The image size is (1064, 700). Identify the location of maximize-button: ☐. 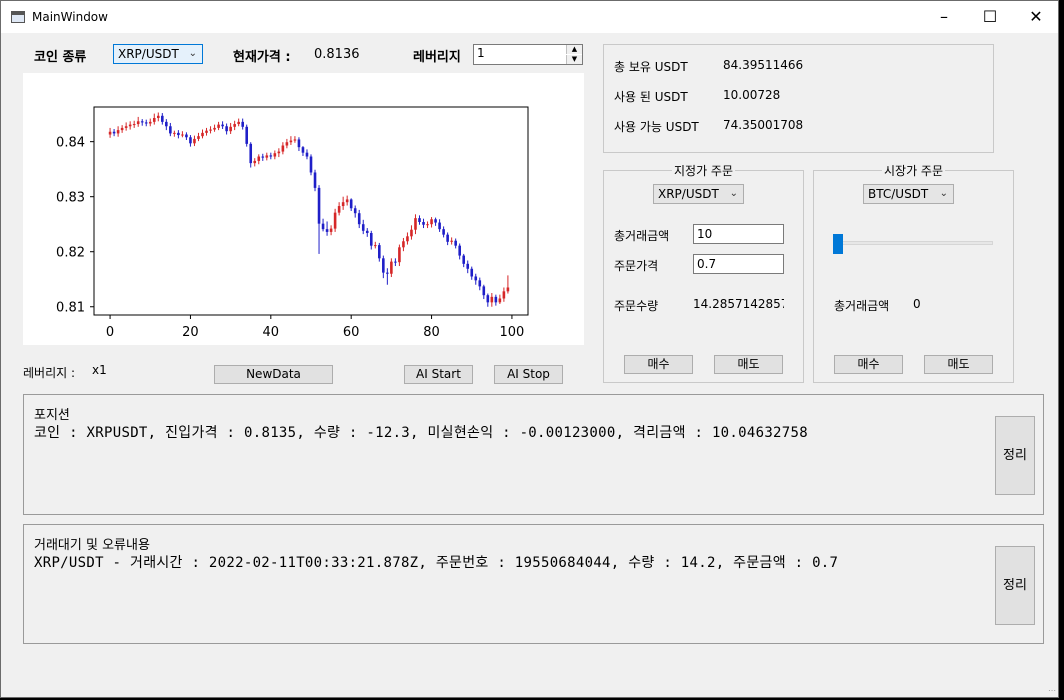
(990, 17).